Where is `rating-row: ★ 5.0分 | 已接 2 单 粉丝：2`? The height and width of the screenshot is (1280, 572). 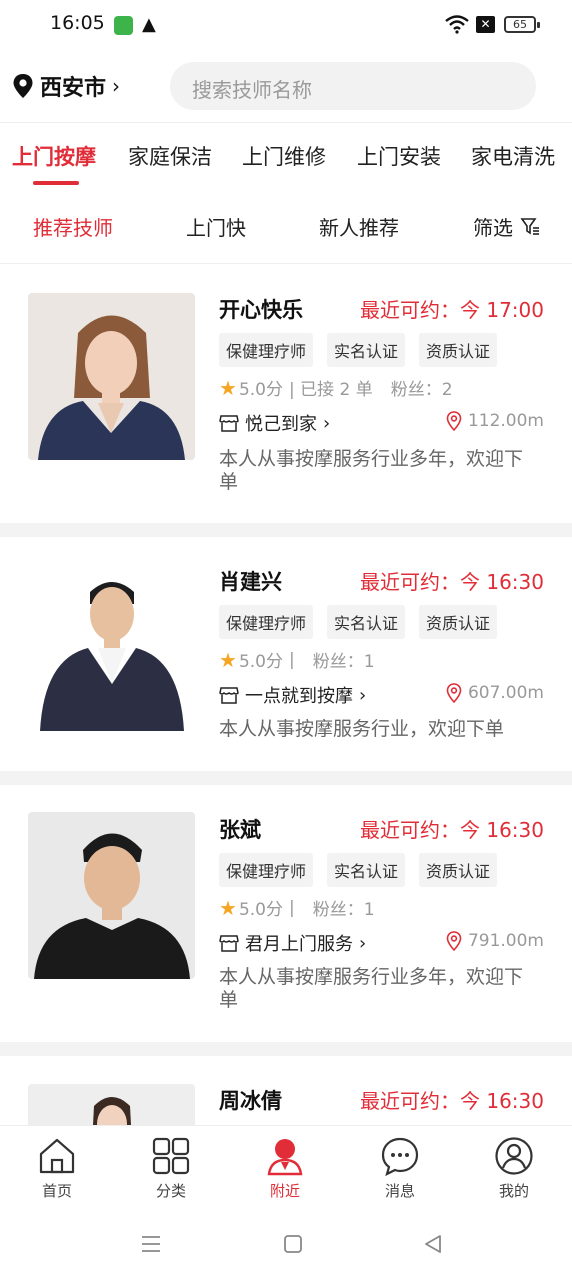
rating-row: ★ 5.0分 | 已接 2 单 粉丝：2 is located at coordinates (336, 388).